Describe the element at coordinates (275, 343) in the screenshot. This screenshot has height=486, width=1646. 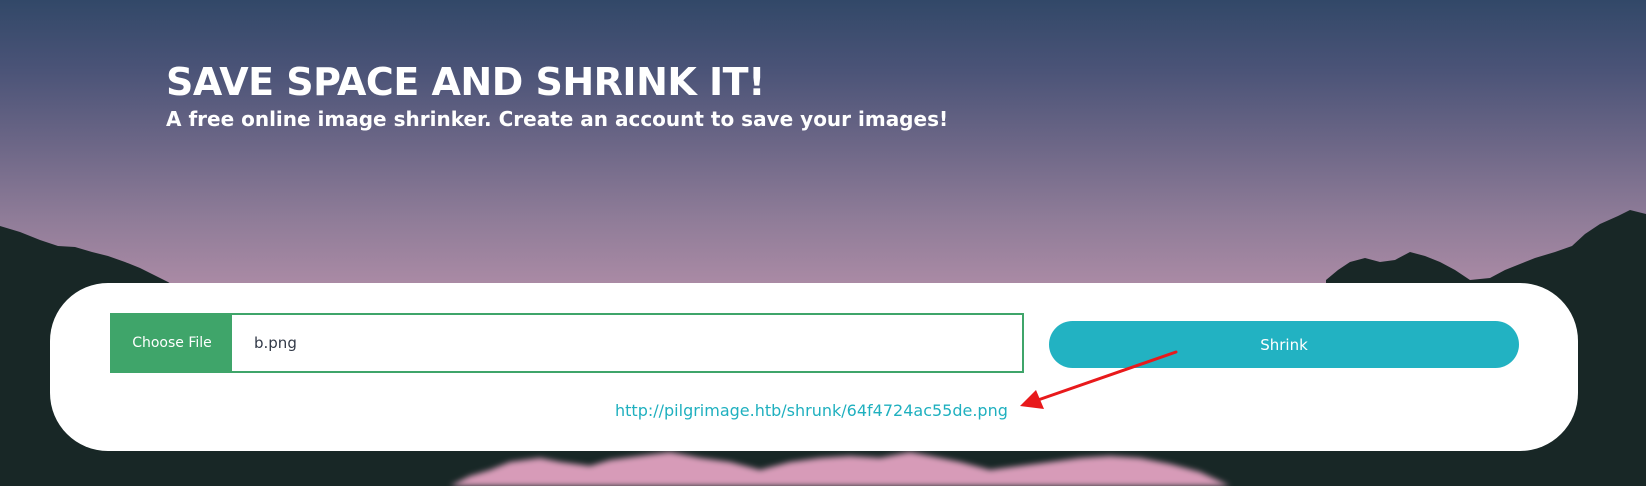
I see `selected-file-name: b.png` at that location.